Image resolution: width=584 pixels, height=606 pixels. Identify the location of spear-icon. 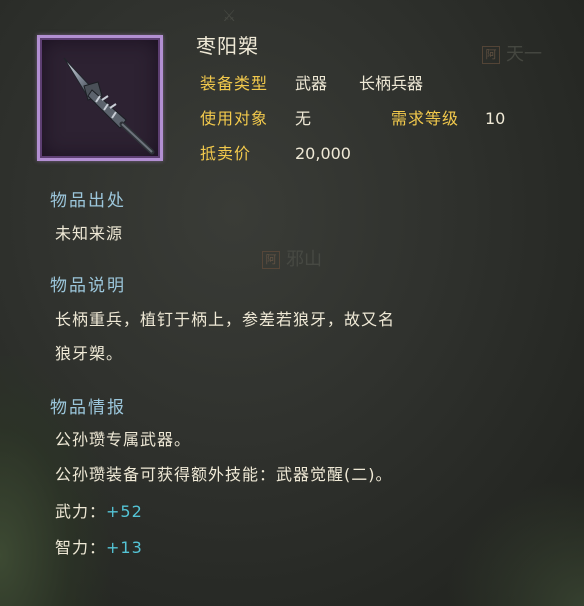
(109, 106).